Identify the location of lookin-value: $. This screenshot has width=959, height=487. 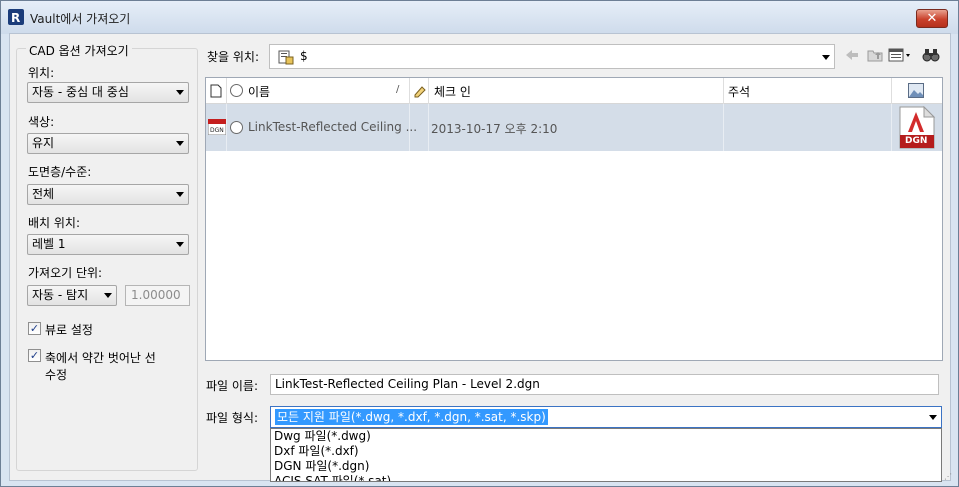
(304, 56).